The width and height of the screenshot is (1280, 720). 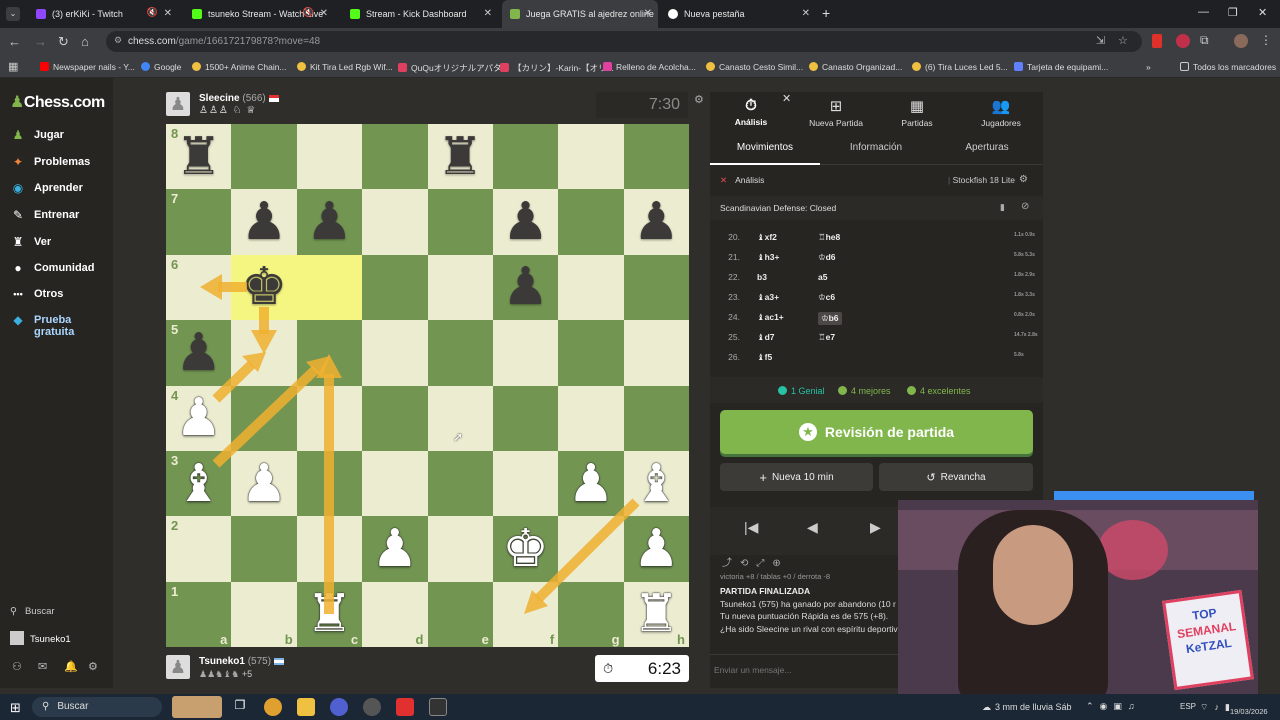 I want to click on subtab-informacion: Información, so click(x=876, y=147).